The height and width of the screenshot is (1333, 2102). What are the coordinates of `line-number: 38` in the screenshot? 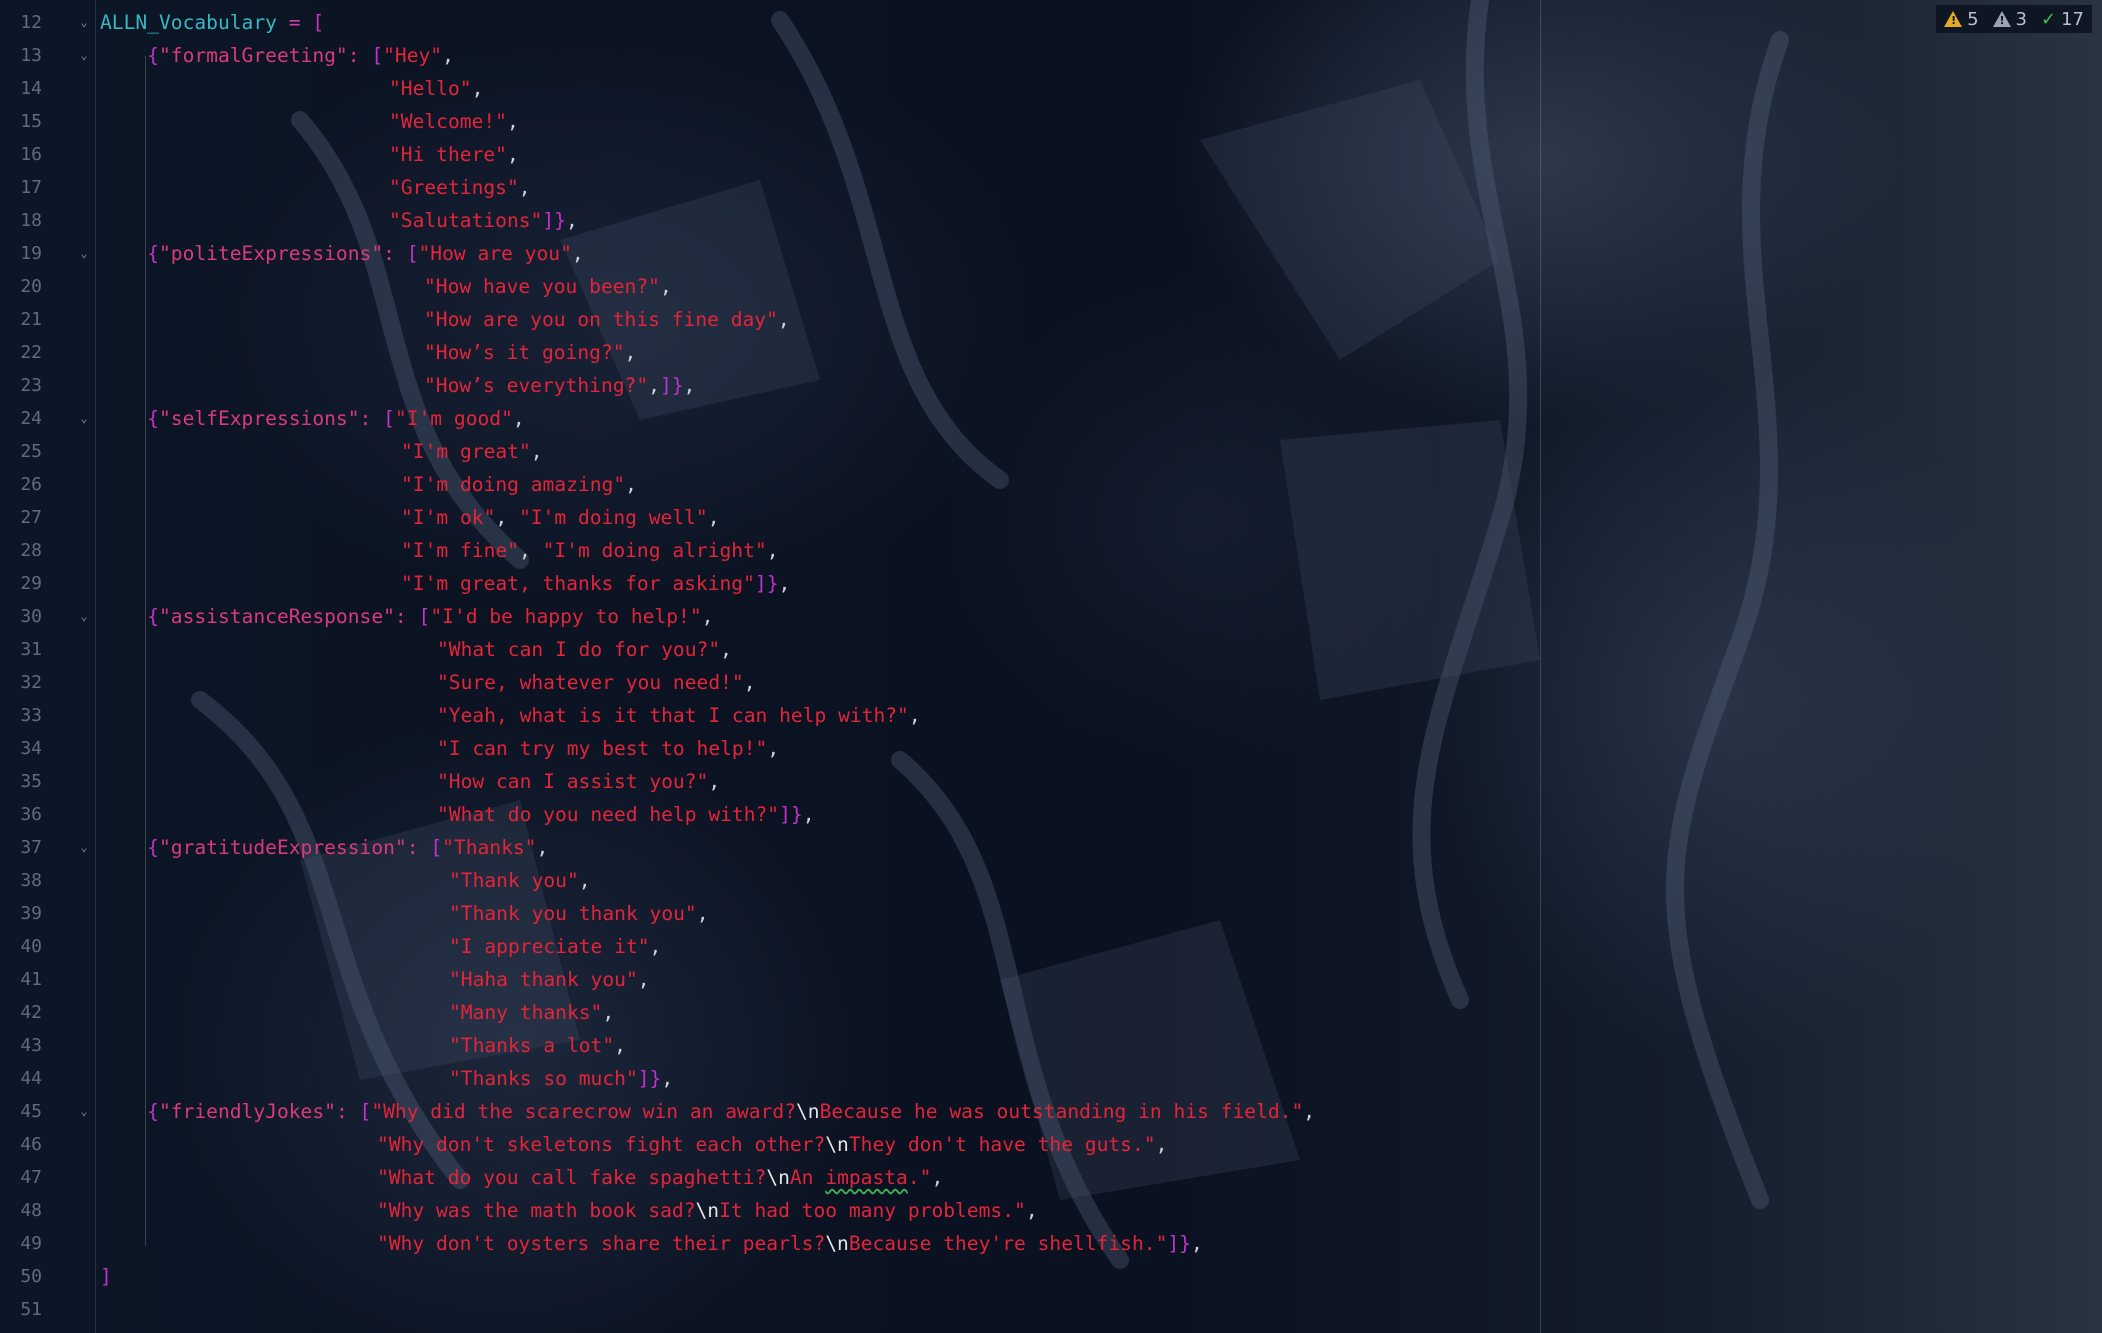 It's located at (21, 880).